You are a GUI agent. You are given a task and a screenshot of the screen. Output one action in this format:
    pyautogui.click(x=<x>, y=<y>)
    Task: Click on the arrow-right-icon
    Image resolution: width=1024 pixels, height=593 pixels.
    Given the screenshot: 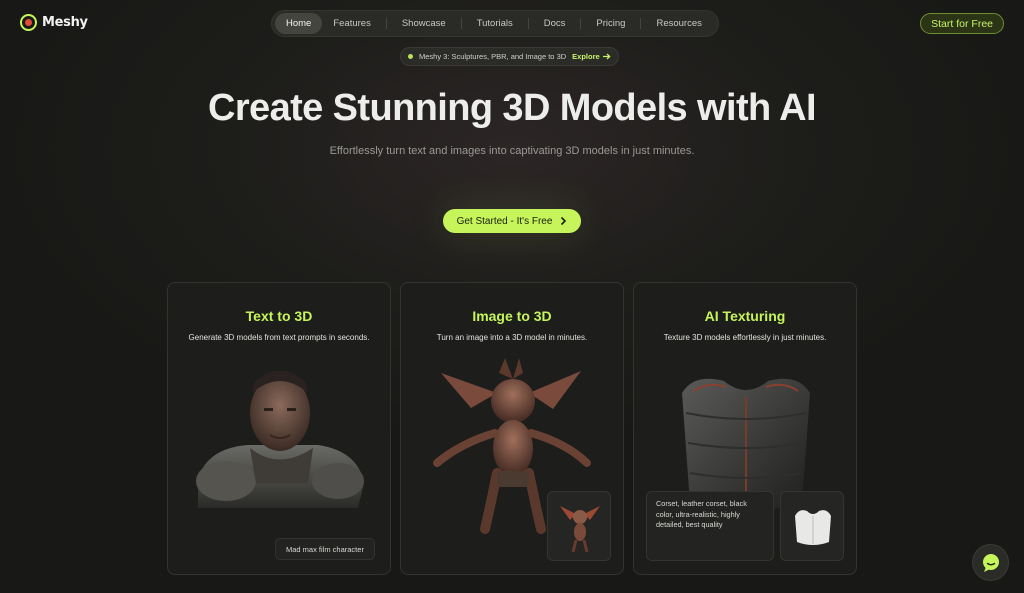 What is the action you would take?
    pyautogui.click(x=606, y=56)
    